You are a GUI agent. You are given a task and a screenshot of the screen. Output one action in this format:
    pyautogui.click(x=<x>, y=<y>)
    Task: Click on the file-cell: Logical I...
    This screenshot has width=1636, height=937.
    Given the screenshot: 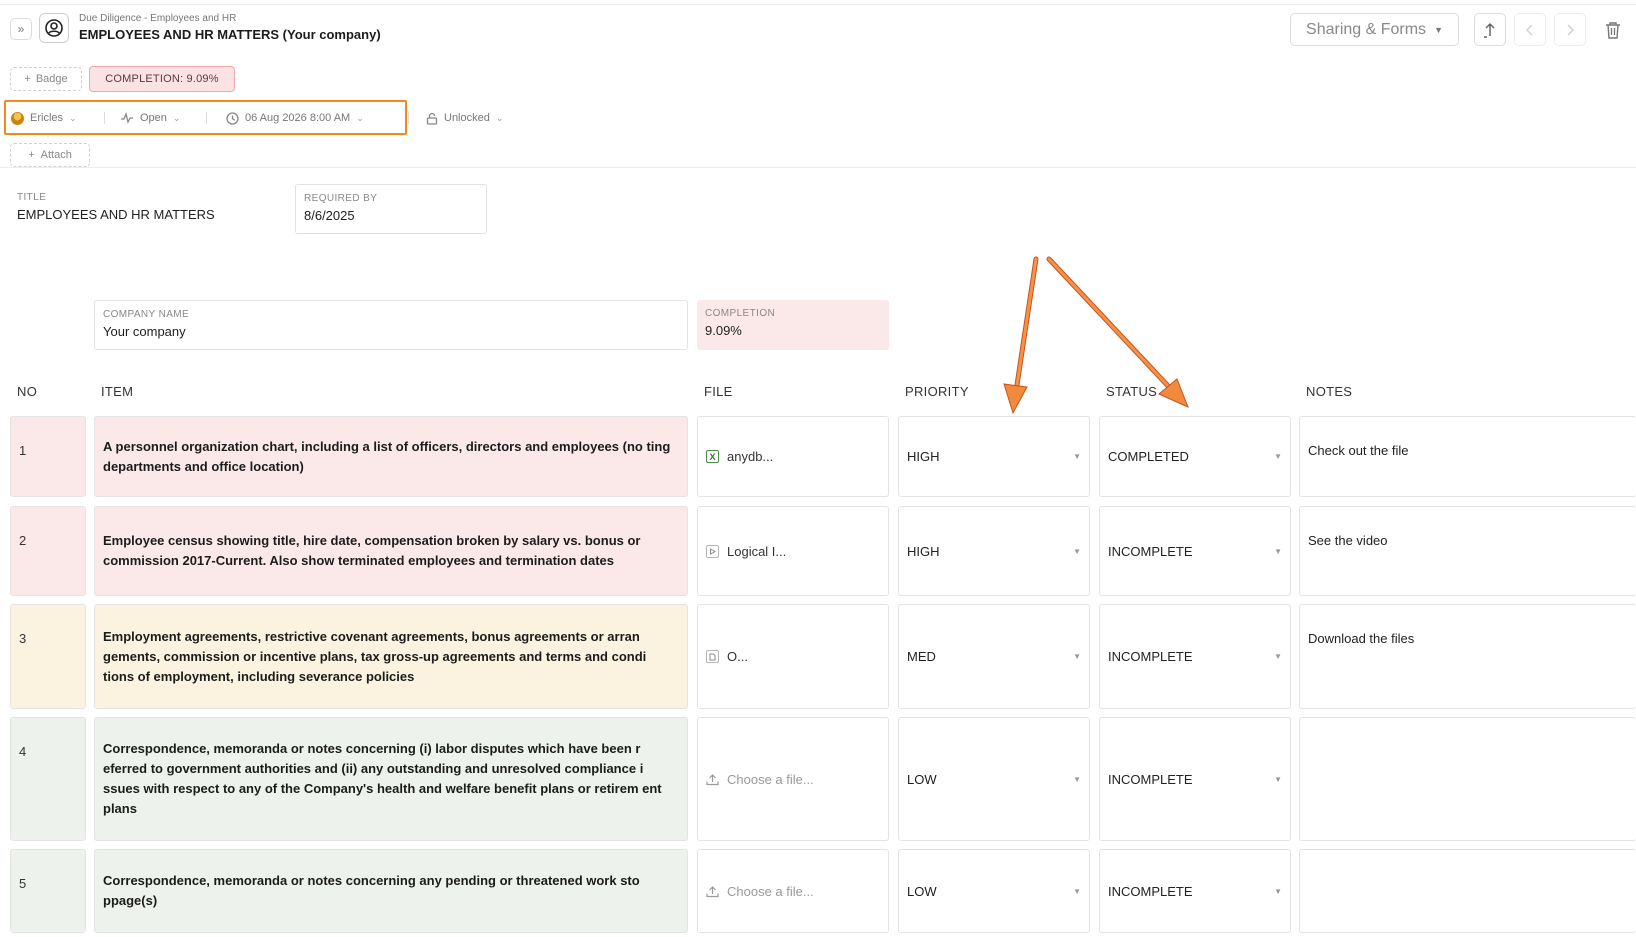 What is the action you would take?
    pyautogui.click(x=793, y=551)
    